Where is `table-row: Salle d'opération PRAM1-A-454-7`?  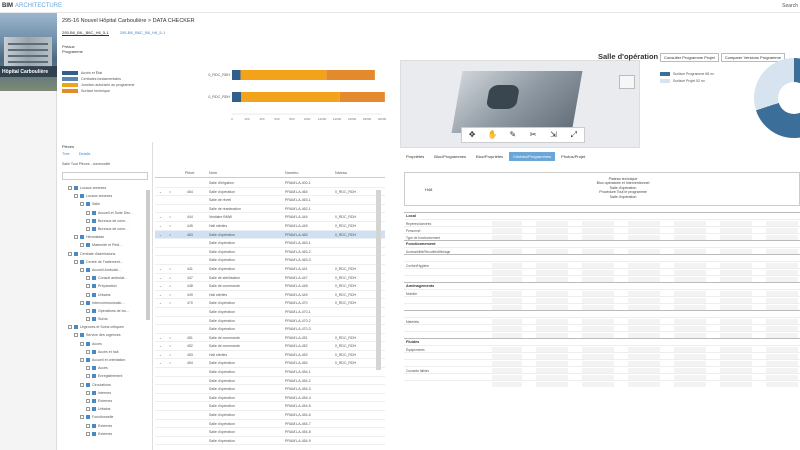 table-row: Salle d'opération PRAM1-A-454-7 is located at coordinates (270, 424).